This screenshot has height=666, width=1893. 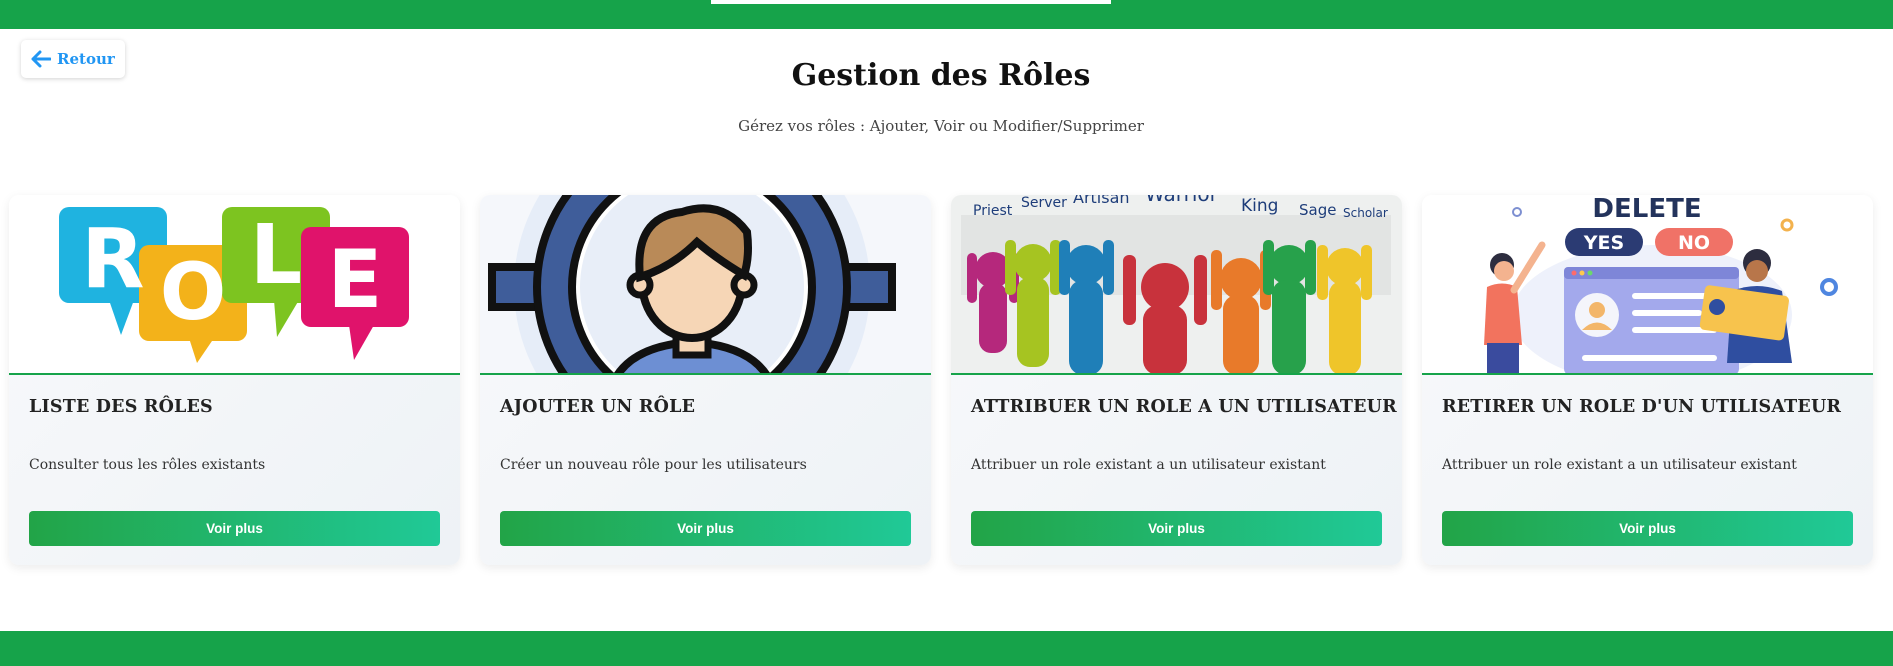 I want to click on svg-text: Warrior, so click(x=1182, y=200).